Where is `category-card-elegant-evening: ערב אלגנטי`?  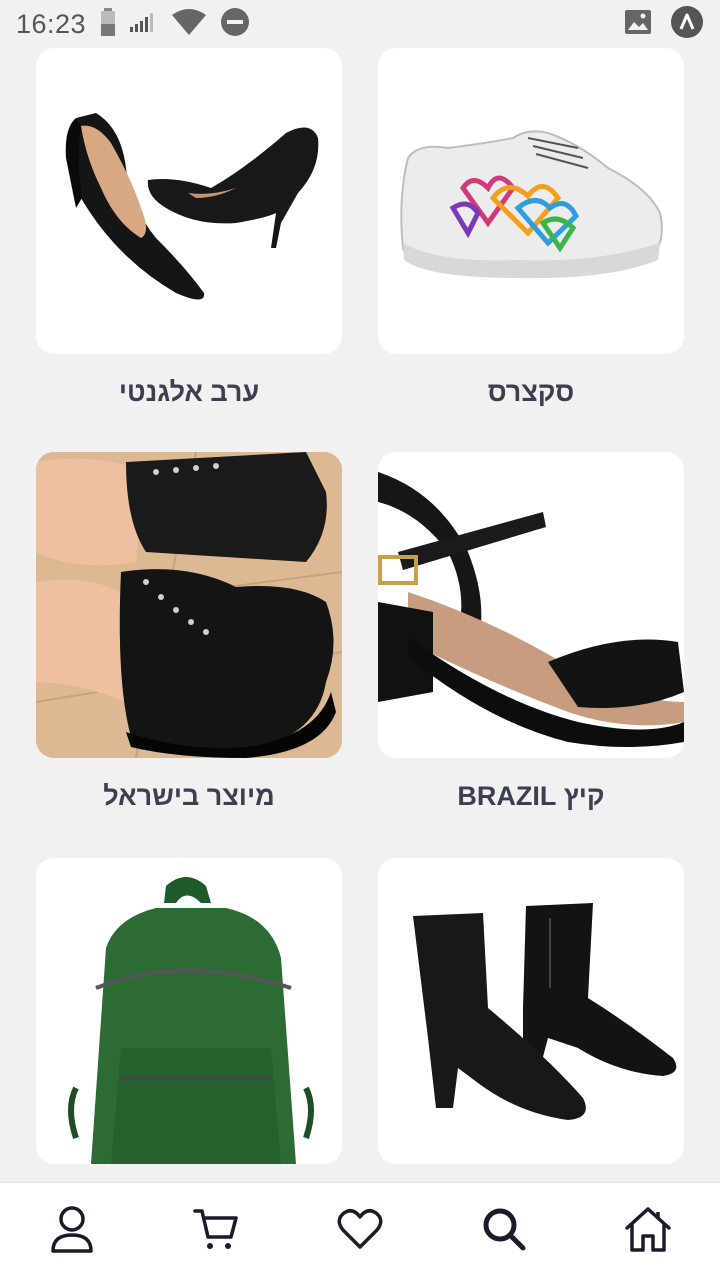 category-card-elegant-evening: ערב אלגנטי is located at coordinates (189, 230).